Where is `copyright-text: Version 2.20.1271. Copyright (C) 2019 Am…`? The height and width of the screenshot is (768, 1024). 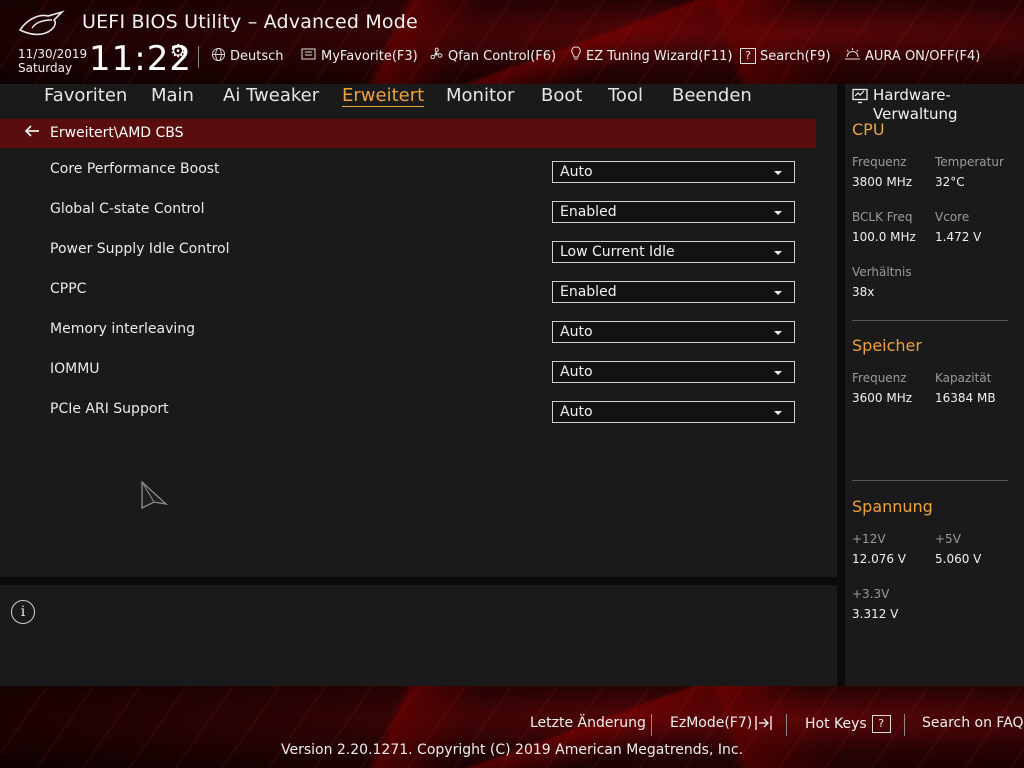
copyright-text: Version 2.20.1271. Copyright (C) 2019 Am… is located at coordinates (512, 750).